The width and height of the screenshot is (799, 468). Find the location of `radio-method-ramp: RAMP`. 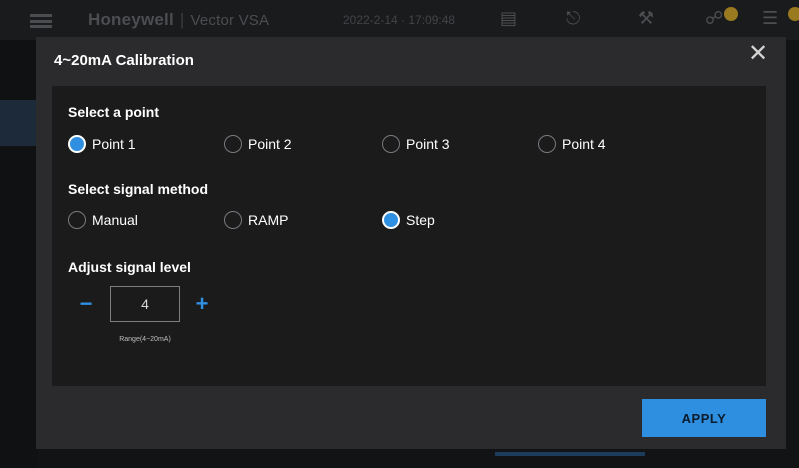

radio-method-ramp: RAMP is located at coordinates (256, 220).